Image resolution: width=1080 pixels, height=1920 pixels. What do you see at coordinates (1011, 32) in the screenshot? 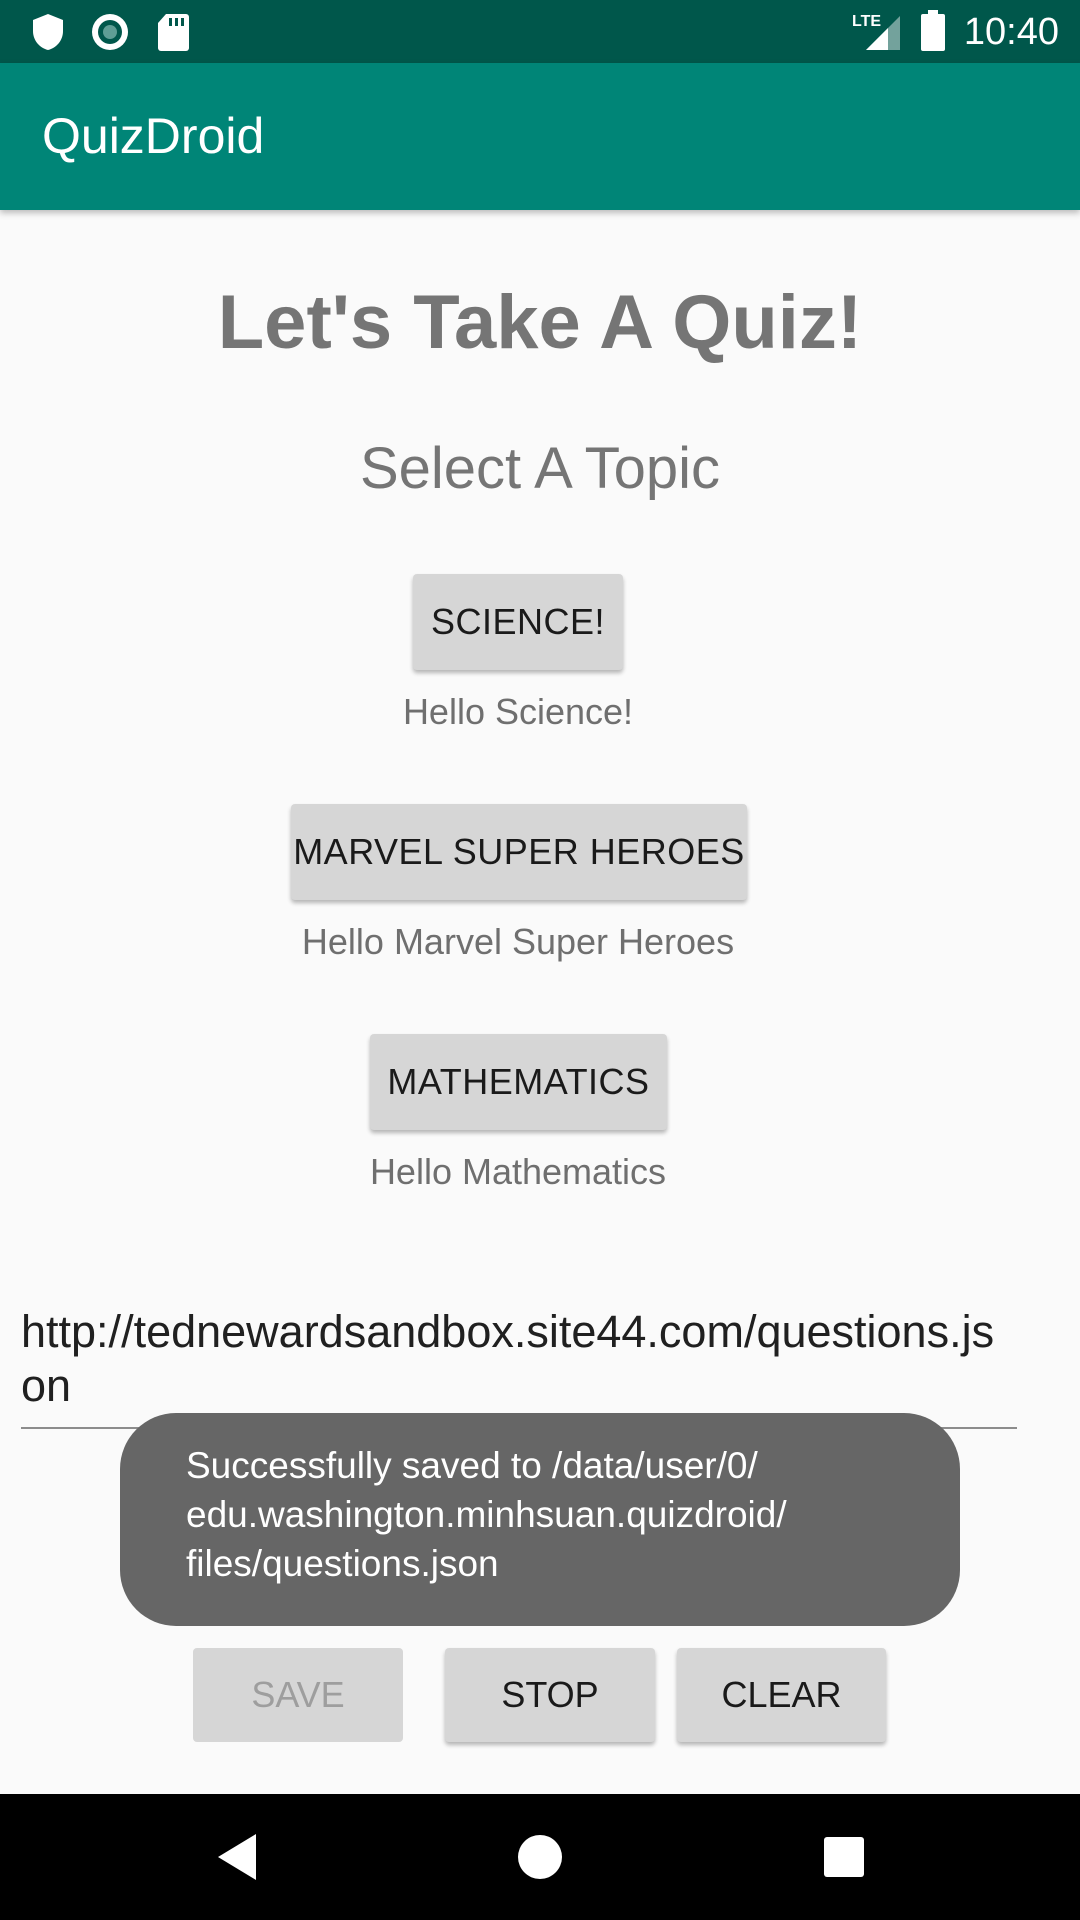
I see `status-time: 10:40` at bounding box center [1011, 32].